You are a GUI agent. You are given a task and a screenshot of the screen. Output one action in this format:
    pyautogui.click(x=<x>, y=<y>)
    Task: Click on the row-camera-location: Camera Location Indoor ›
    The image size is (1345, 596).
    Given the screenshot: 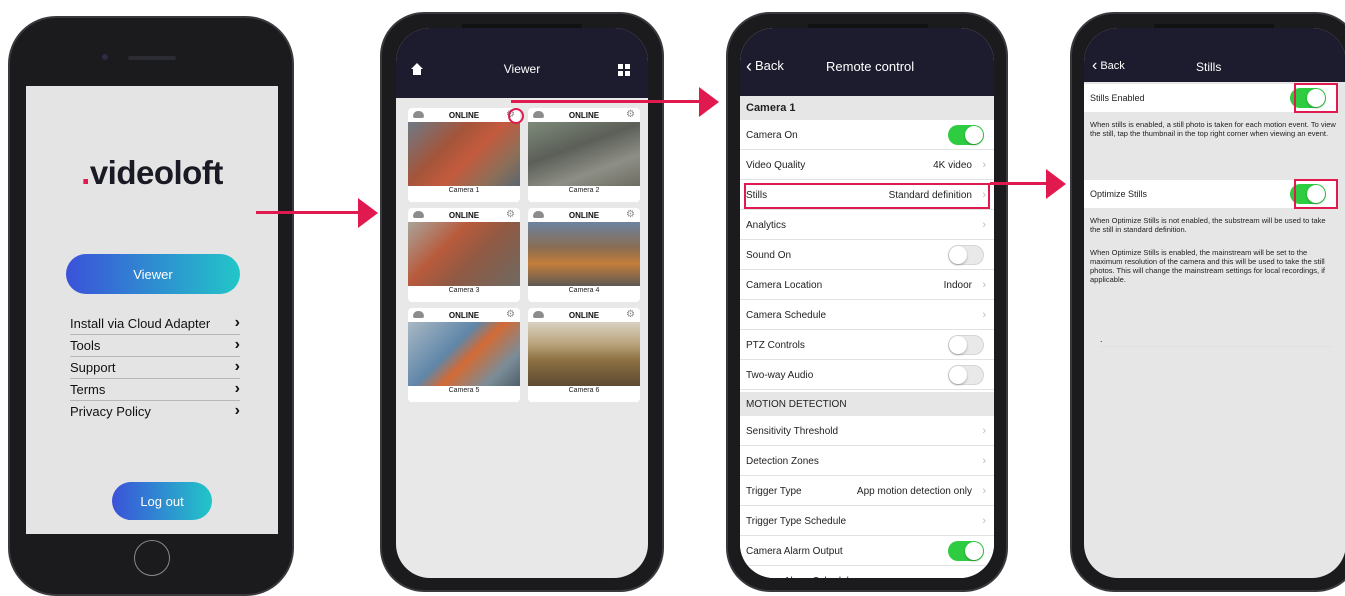 What is the action you would take?
    pyautogui.click(x=867, y=285)
    